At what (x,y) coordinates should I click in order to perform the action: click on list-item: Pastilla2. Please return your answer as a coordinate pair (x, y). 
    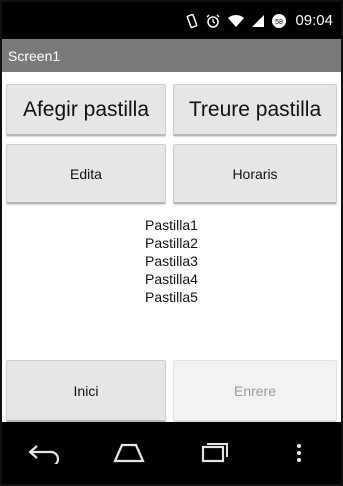
    Looking at the image, I should click on (171, 243).